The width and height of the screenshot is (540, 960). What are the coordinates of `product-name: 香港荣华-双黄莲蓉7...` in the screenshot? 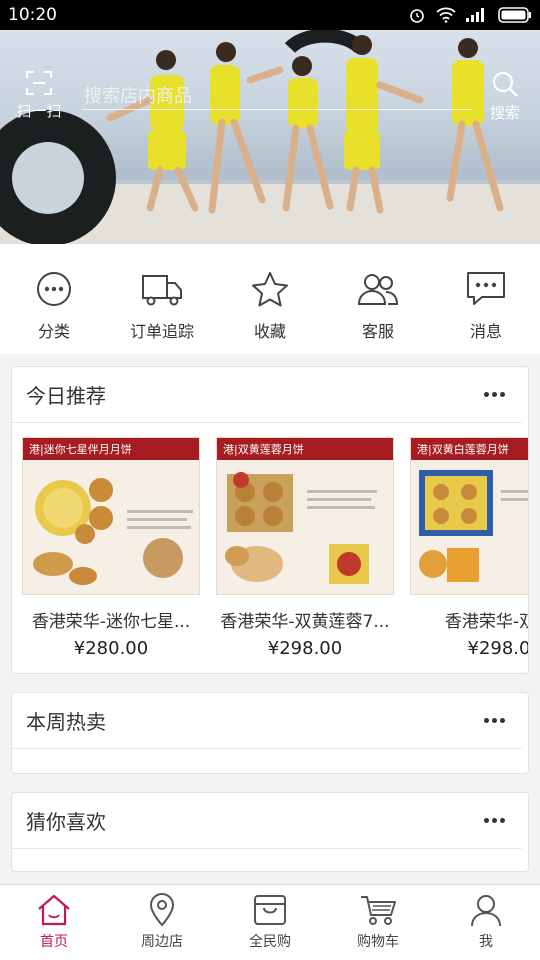 It's located at (305, 622).